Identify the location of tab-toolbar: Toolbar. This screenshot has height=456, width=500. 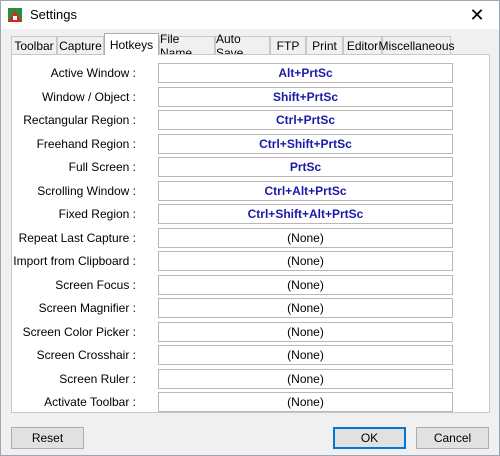
(34, 45).